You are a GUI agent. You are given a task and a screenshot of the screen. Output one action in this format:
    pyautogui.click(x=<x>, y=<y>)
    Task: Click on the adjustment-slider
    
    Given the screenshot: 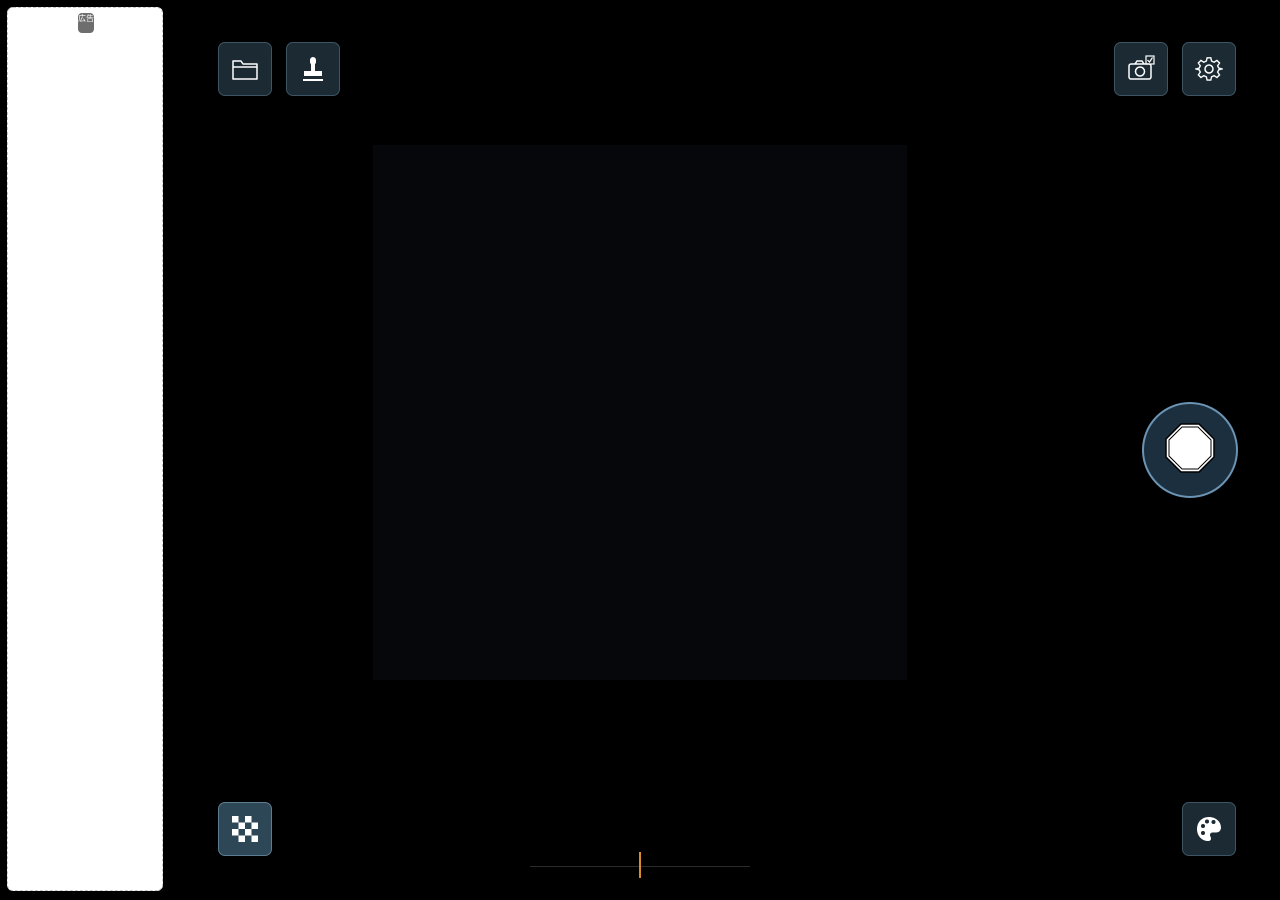 What is the action you would take?
    pyautogui.click(x=640, y=866)
    